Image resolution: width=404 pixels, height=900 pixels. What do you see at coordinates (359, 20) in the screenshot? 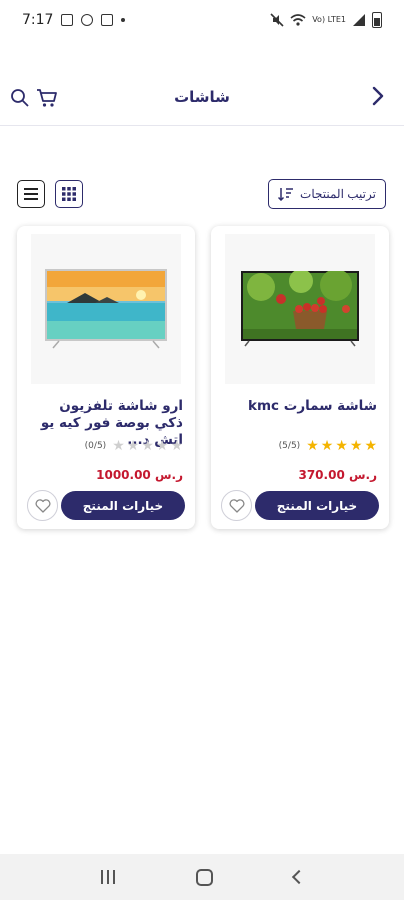
I see `signal-icon` at bounding box center [359, 20].